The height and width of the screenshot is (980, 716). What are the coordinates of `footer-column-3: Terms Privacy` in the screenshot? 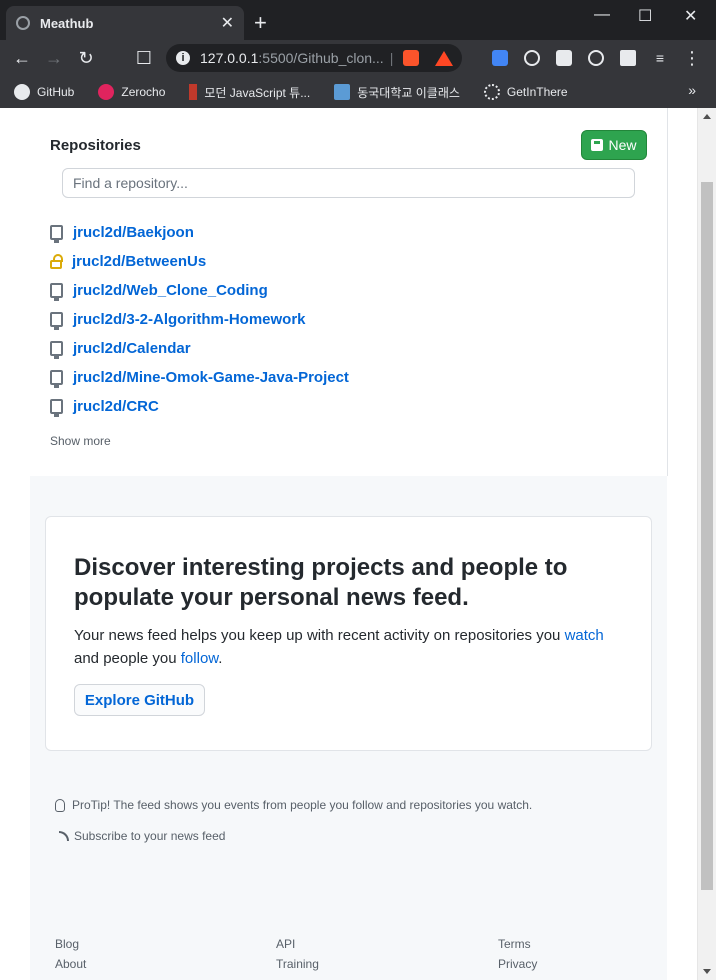 It's located at (517, 954).